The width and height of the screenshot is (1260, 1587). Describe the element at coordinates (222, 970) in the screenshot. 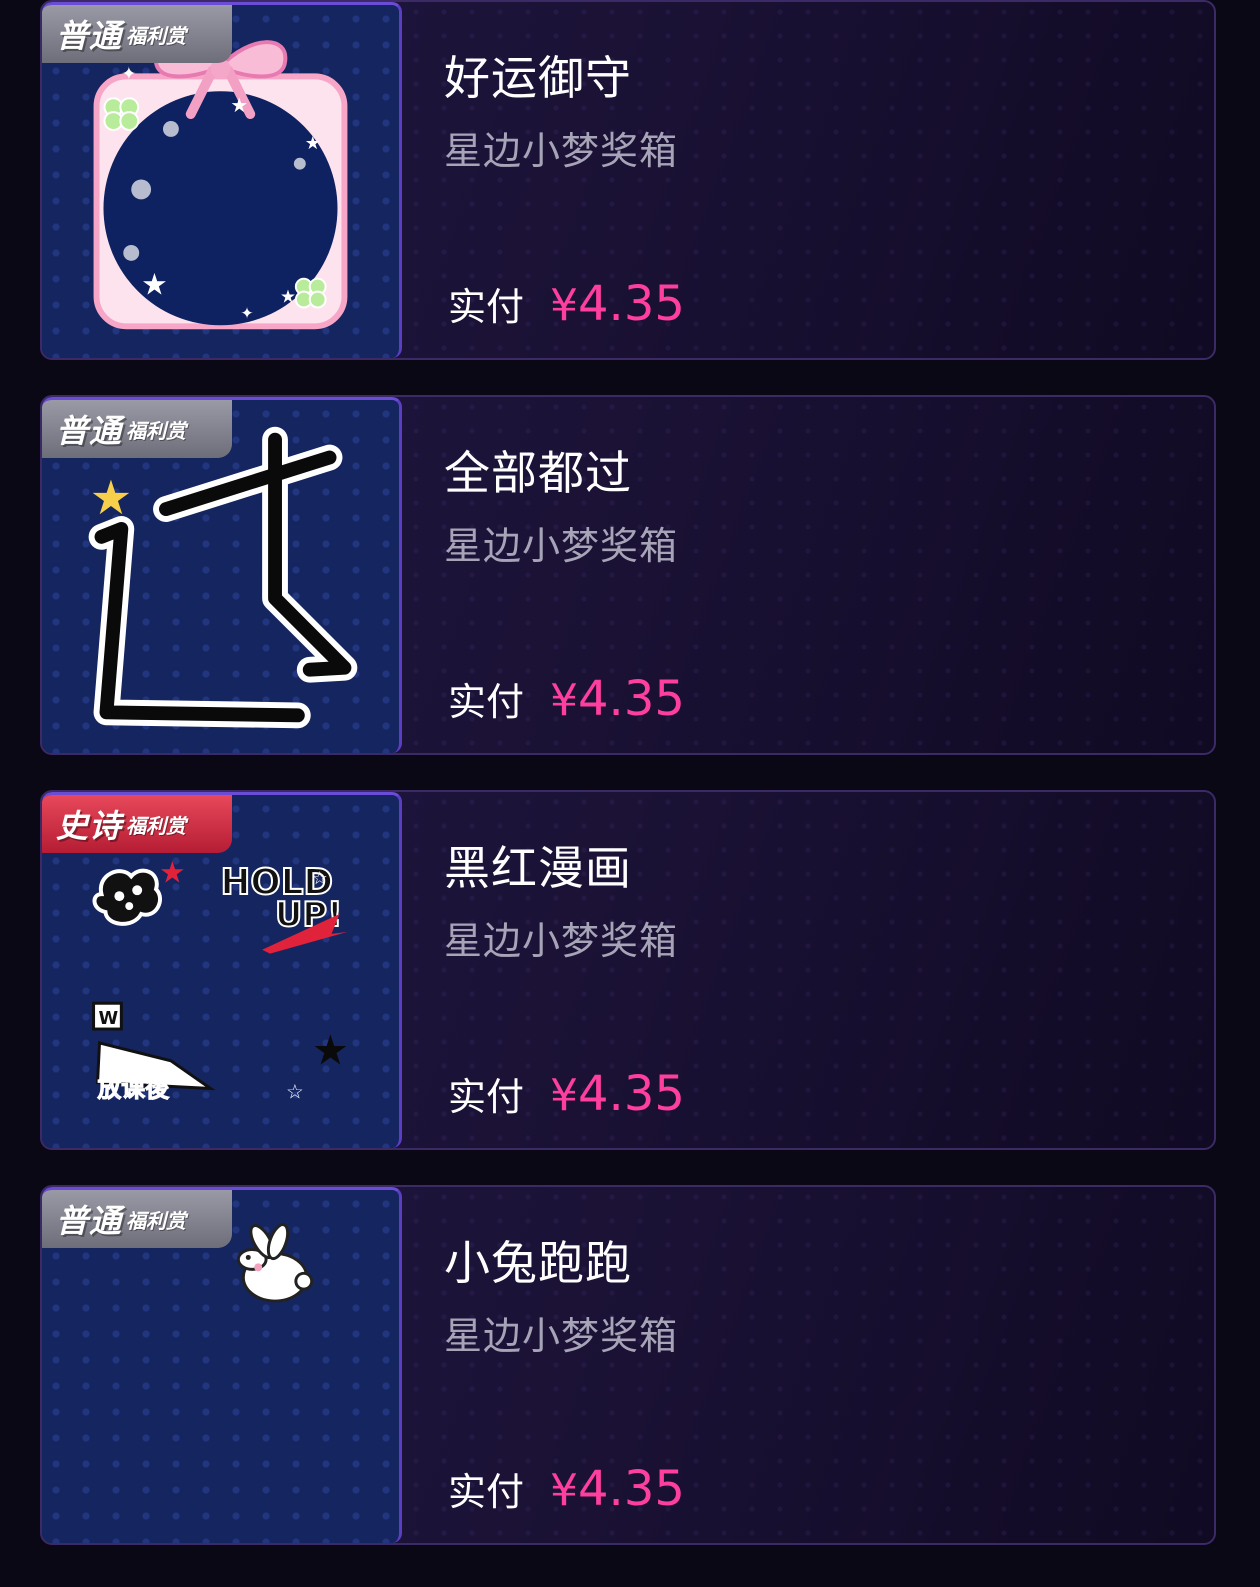

I see `item-thumbnail: 史诗 福利赏 ★ HOLD UP! ☆ W 放课後 ★ ☆` at that location.